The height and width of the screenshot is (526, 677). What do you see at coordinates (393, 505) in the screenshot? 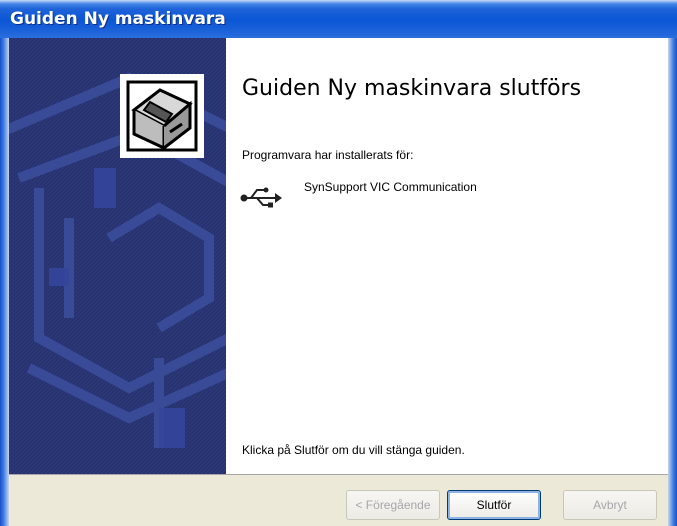
I see `back-button: < Föregående` at bounding box center [393, 505].